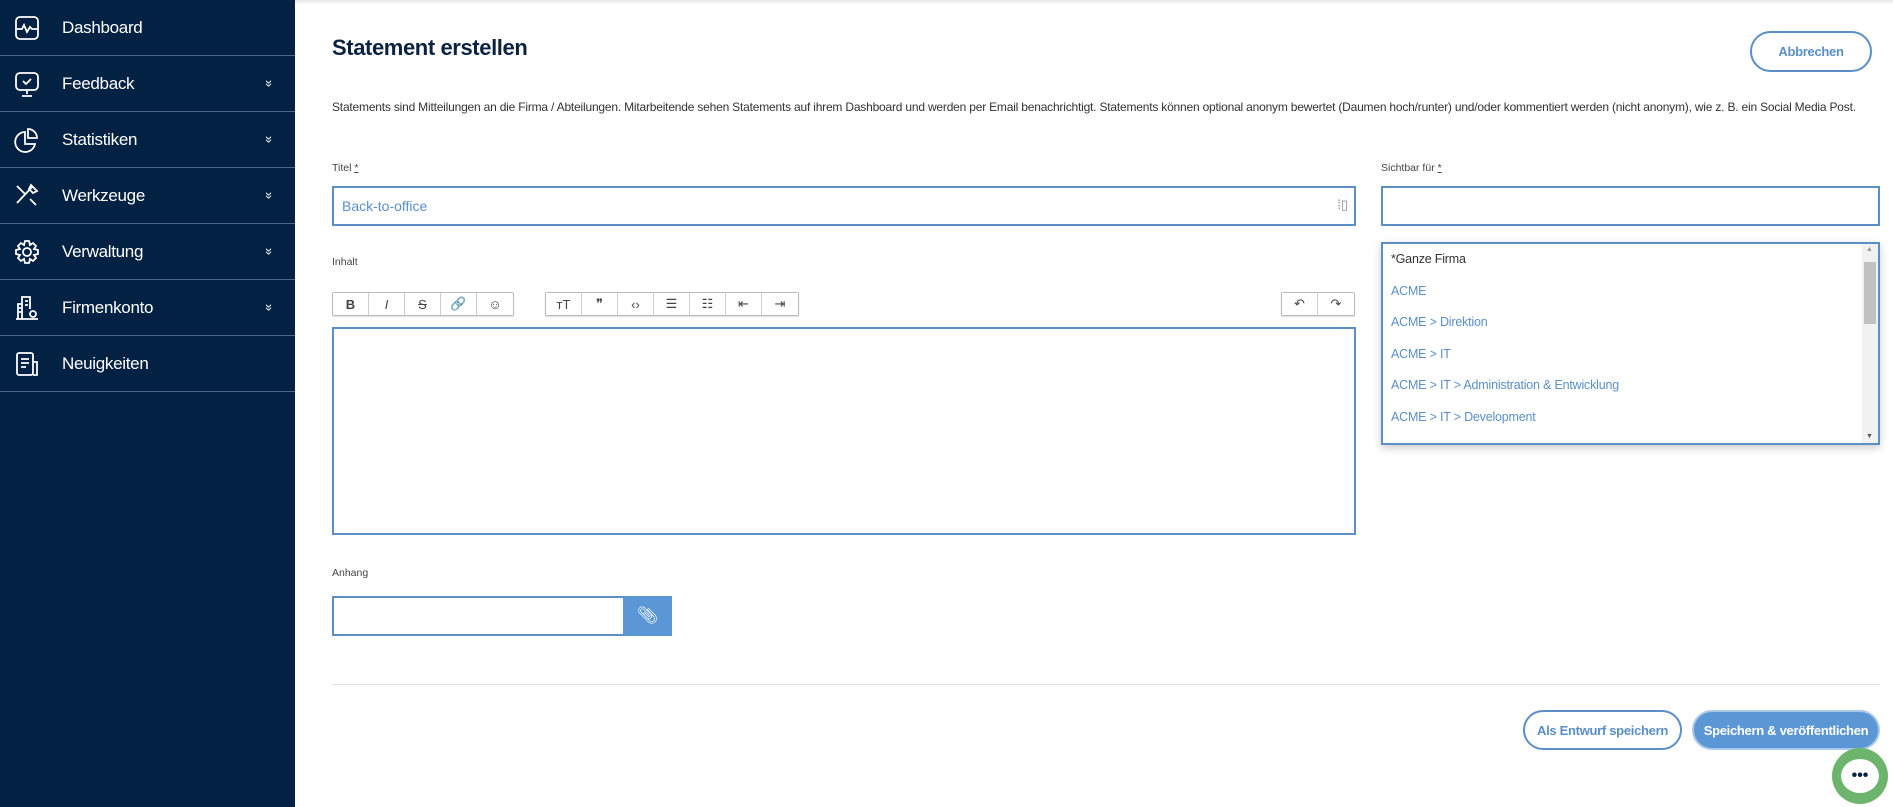 The width and height of the screenshot is (1893, 807). Describe the element at coordinates (105, 363) in the screenshot. I see `sidebar-item-label: Neuigkeiten` at that location.